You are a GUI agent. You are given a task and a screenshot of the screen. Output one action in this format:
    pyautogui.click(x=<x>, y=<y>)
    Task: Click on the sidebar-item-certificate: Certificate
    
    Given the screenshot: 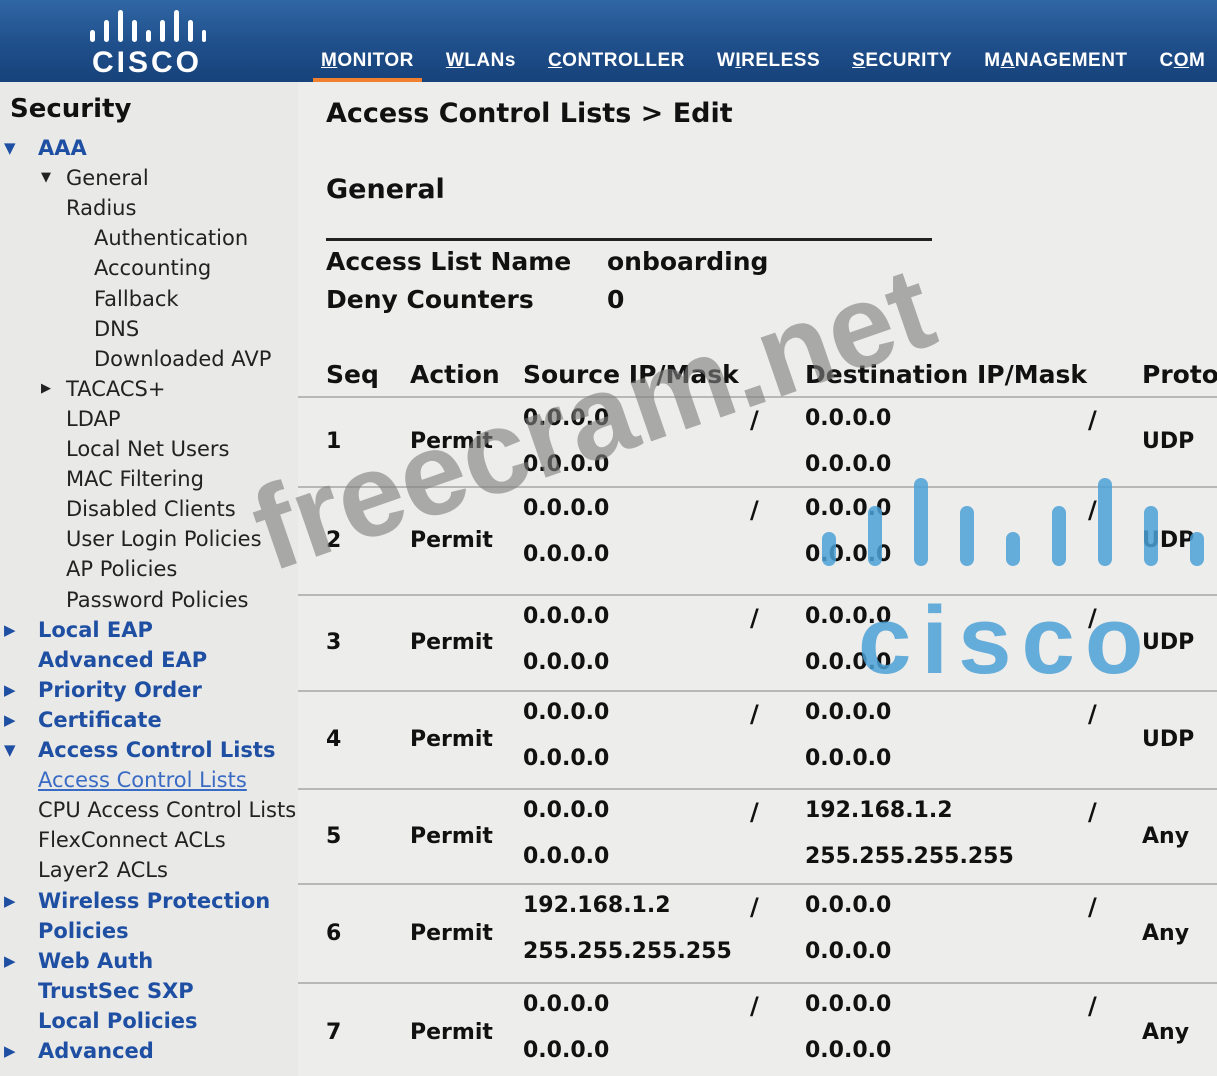 What is the action you would take?
    pyautogui.click(x=100, y=720)
    